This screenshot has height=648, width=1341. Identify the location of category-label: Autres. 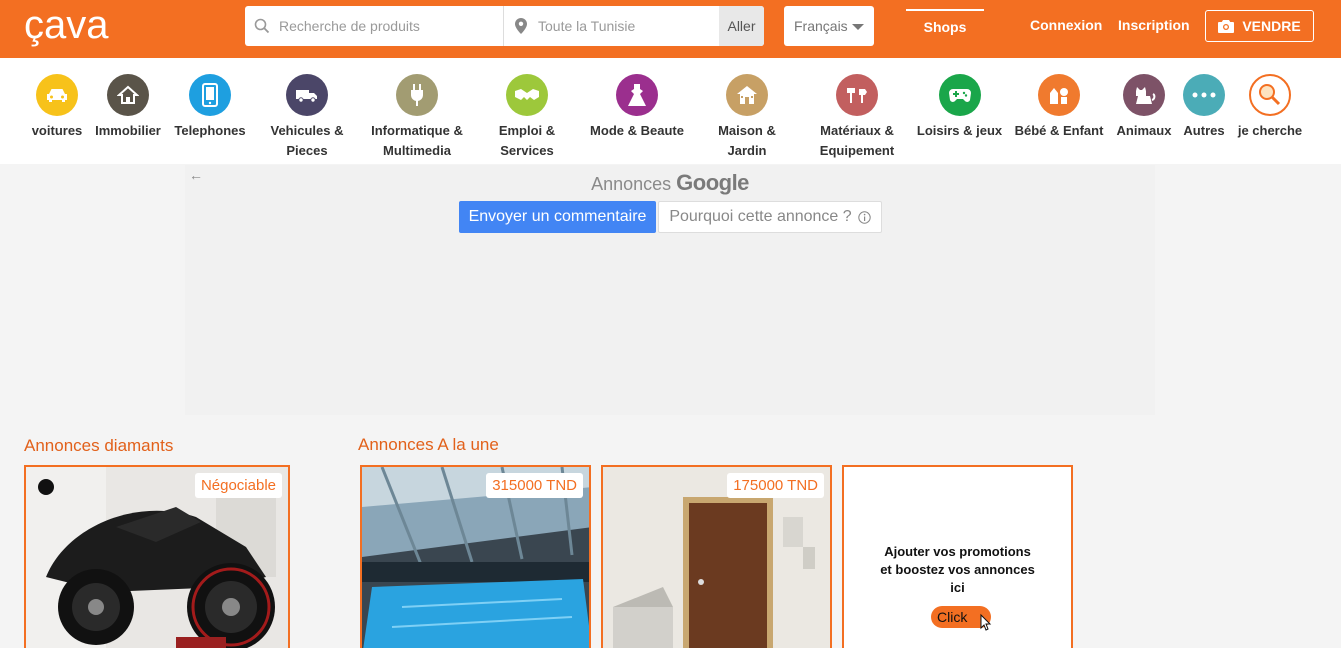
(1204, 130).